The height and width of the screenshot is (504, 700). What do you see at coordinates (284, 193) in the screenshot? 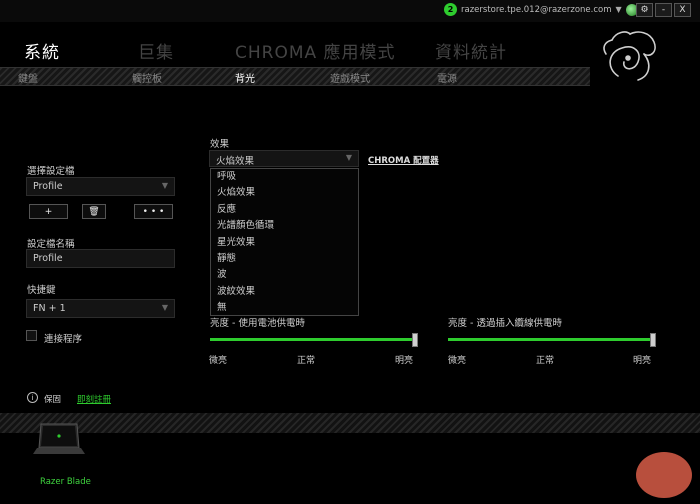
I see `effect-option-fire: 火焰效果` at bounding box center [284, 193].